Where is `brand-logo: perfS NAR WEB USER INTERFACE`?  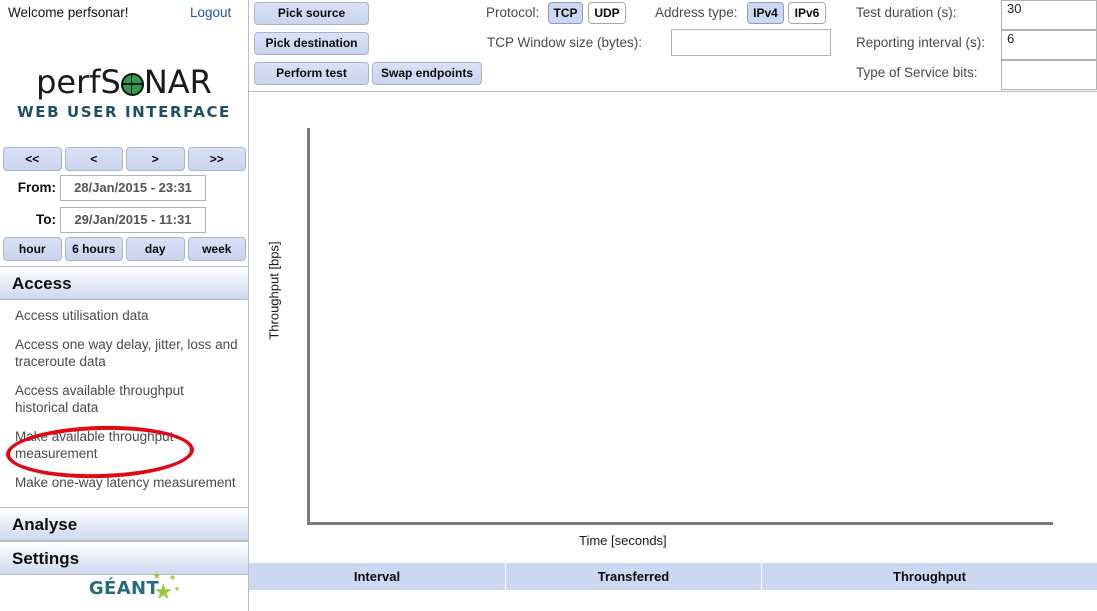 brand-logo: perfS NAR WEB USER INTERFACE is located at coordinates (124, 91).